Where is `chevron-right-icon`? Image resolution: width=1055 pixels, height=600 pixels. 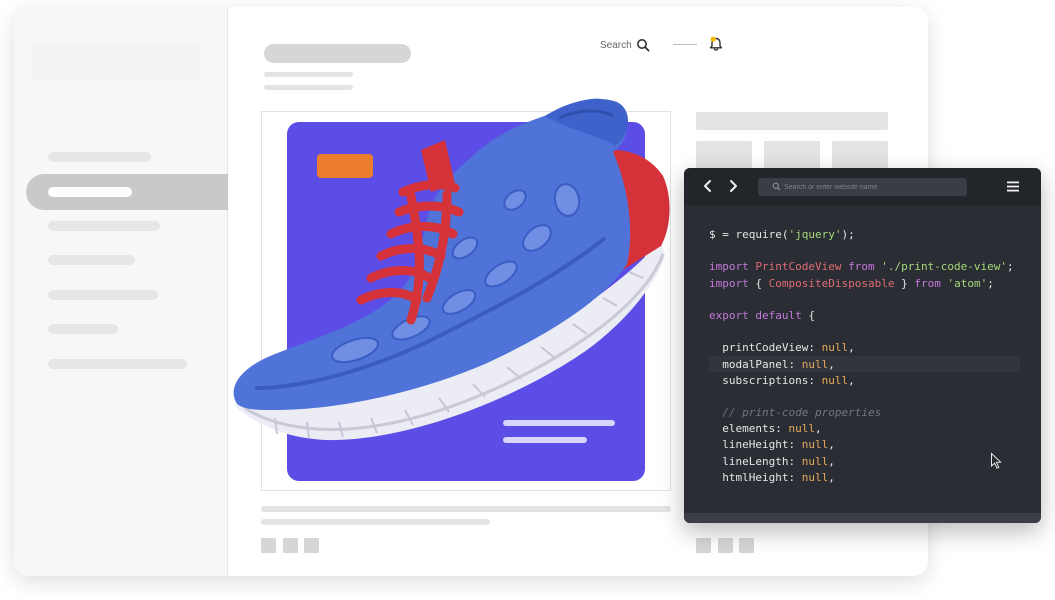
chevron-right-icon is located at coordinates (733, 186).